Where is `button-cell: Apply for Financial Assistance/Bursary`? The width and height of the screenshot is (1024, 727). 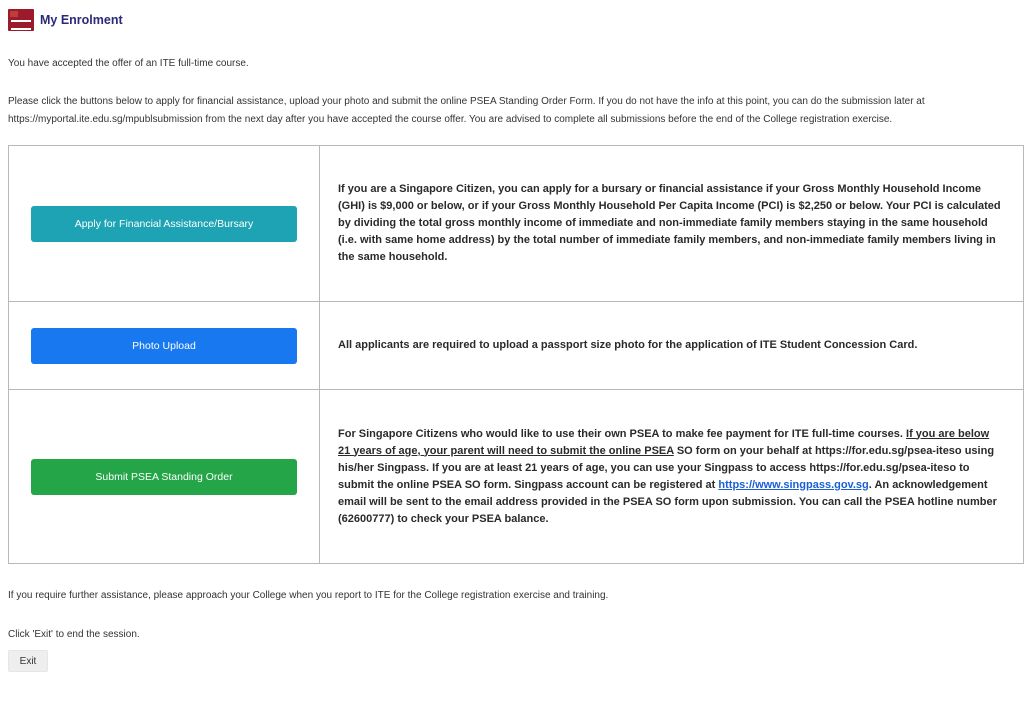 button-cell: Apply for Financial Assistance/Bursary is located at coordinates (164, 223).